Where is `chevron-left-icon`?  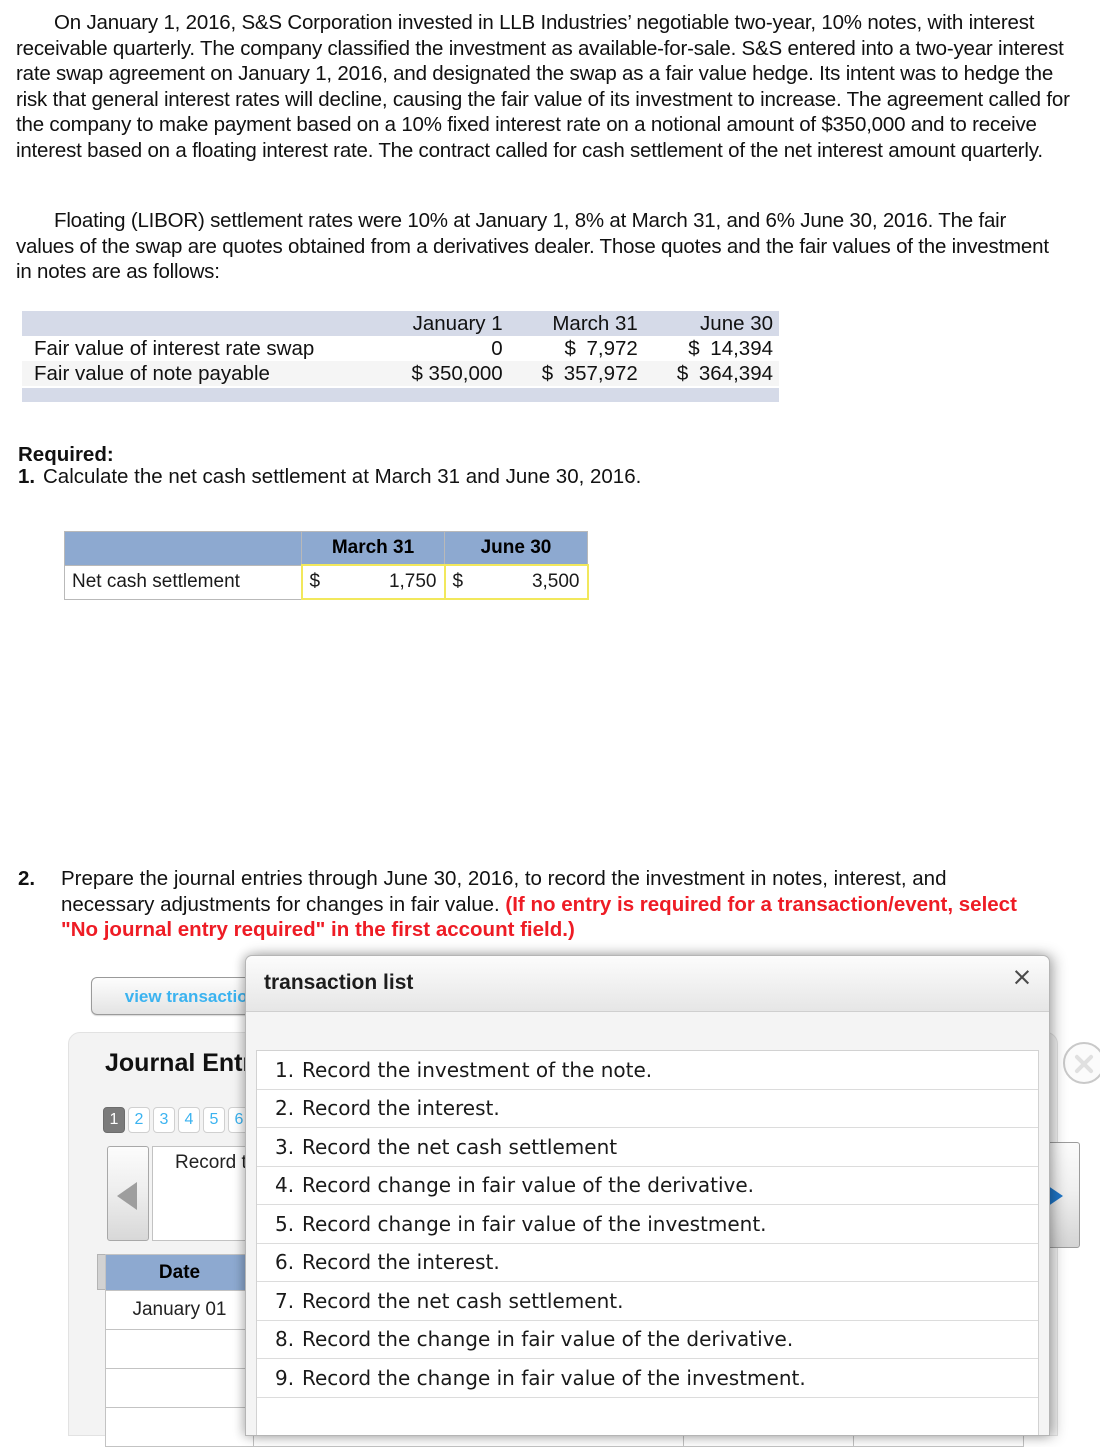
chevron-left-icon is located at coordinates (127, 1196).